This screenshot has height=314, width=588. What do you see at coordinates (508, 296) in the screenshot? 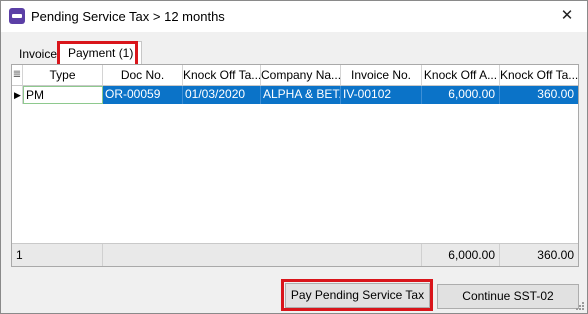
I see `continue-sst-02-button: Continue SST-02` at bounding box center [508, 296].